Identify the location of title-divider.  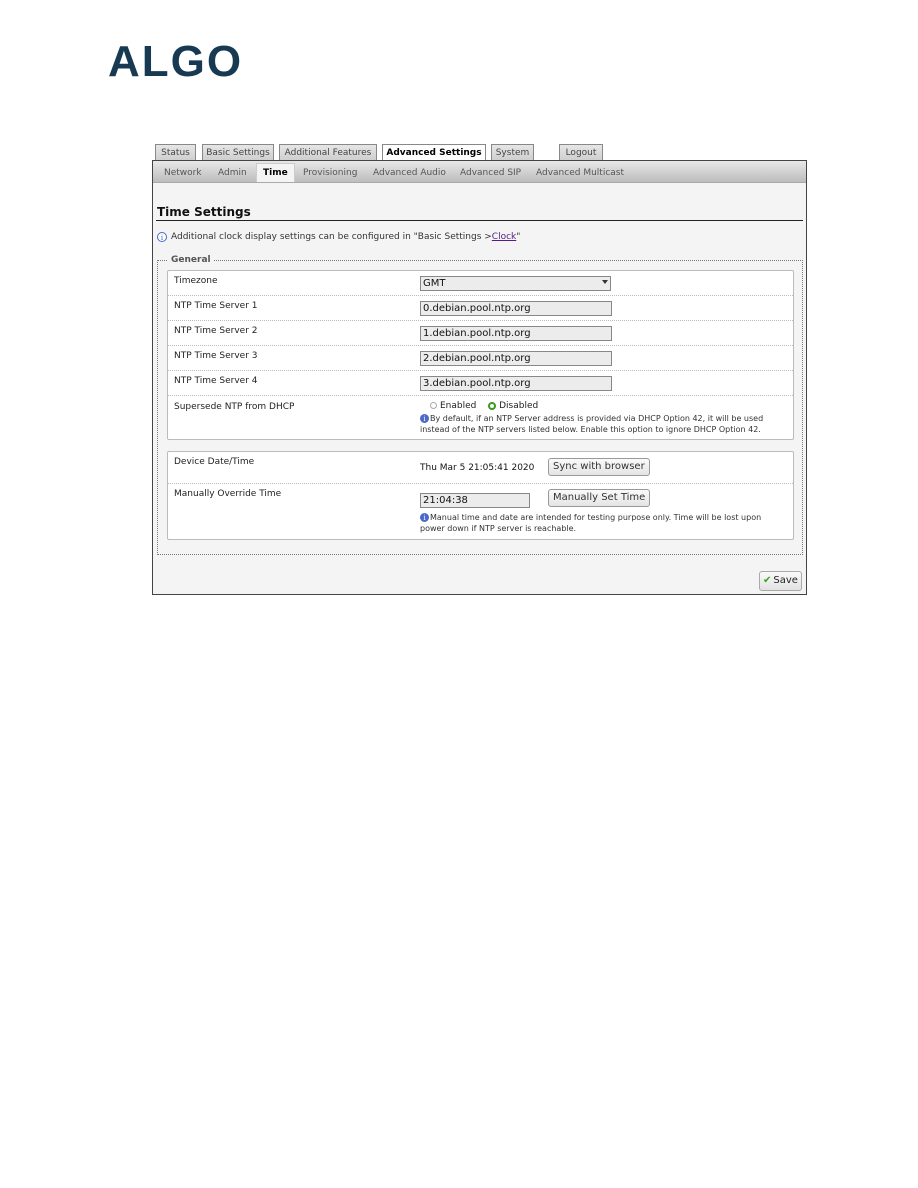
(479, 220).